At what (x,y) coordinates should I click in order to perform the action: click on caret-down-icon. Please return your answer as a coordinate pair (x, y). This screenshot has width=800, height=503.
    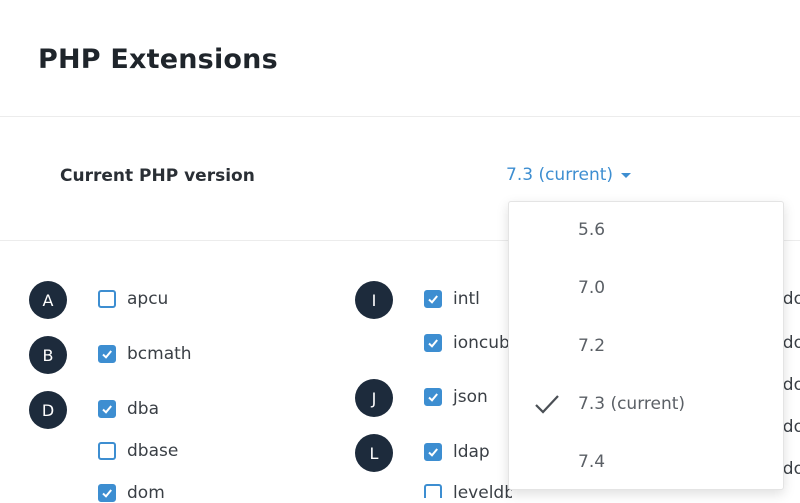
    Looking at the image, I should click on (626, 175).